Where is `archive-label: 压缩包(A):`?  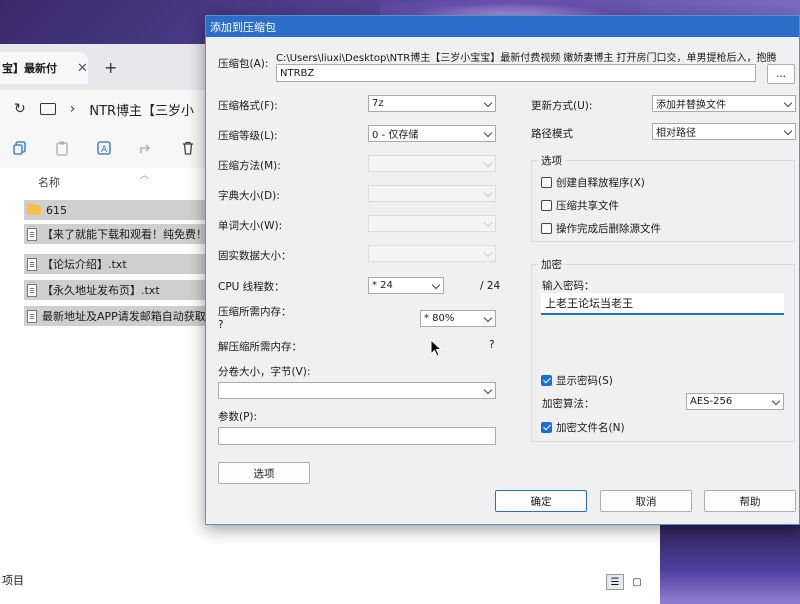
archive-label: 压缩包(A): is located at coordinates (243, 64).